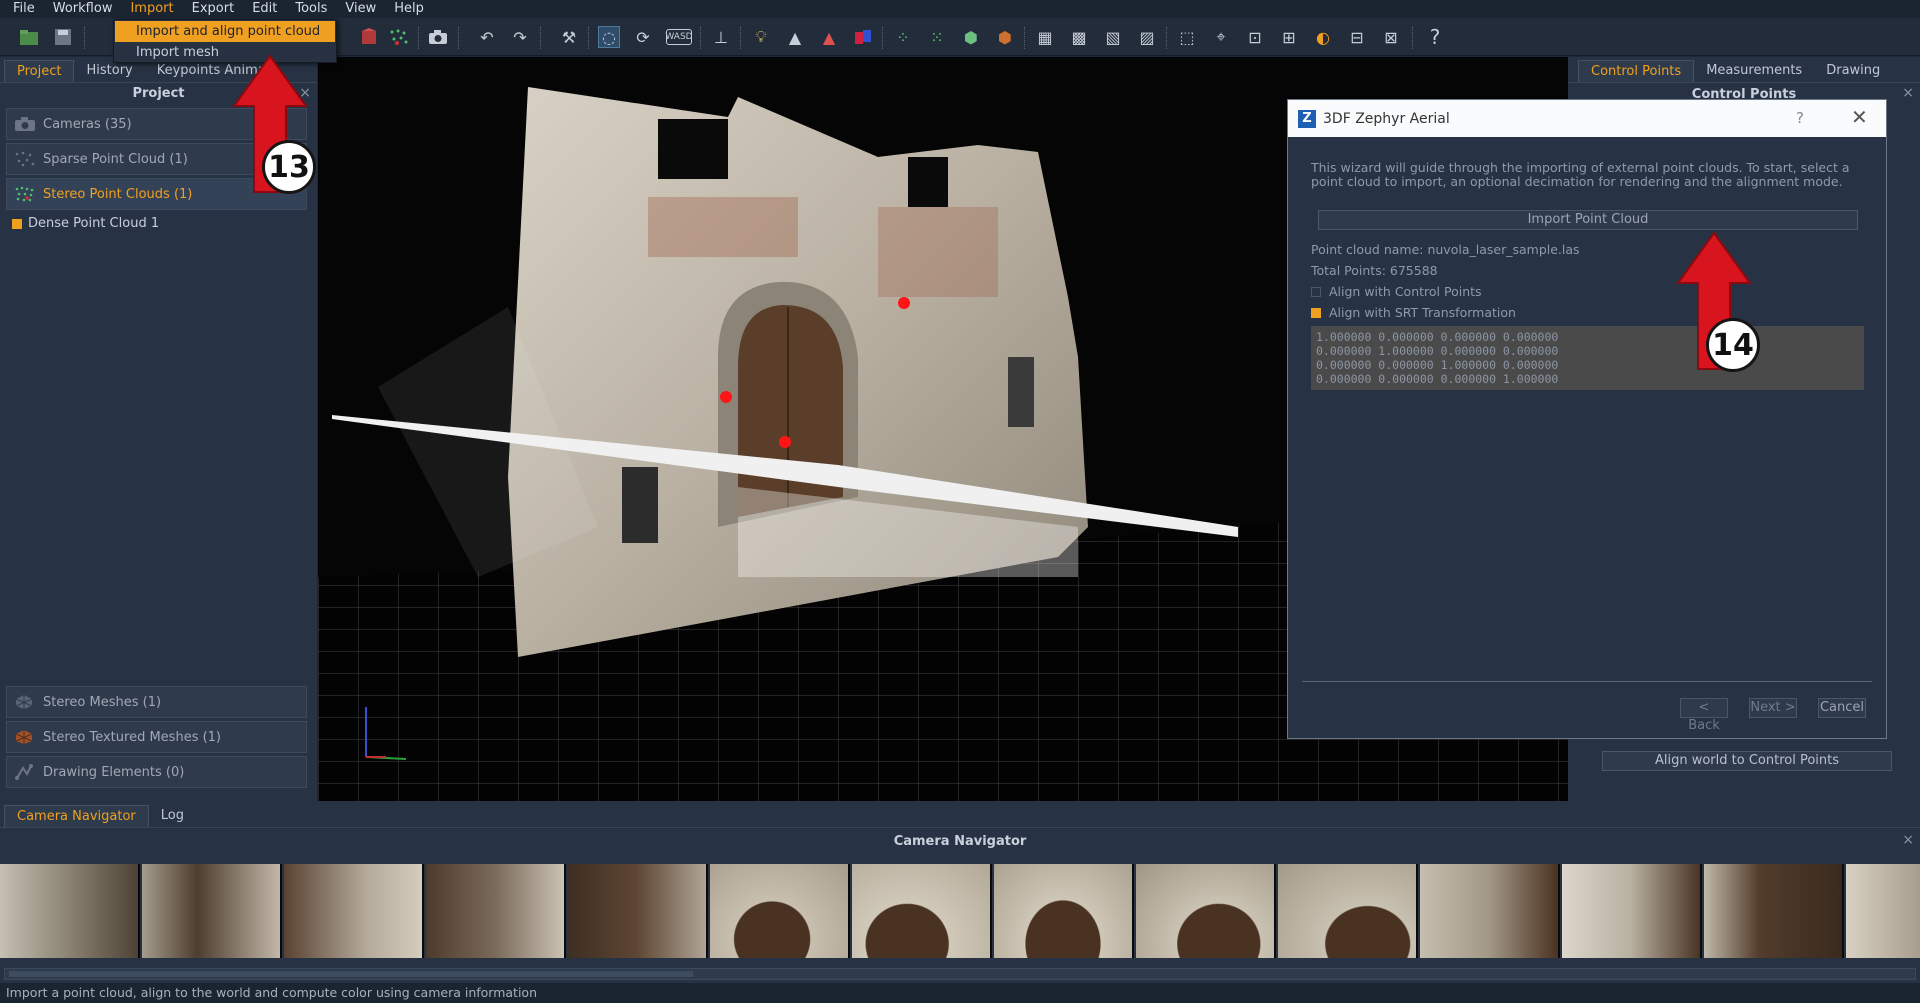 The image size is (1920, 1003). What do you see at coordinates (1005, 37) in the screenshot?
I see `textured-cube-icon: ⬢` at bounding box center [1005, 37].